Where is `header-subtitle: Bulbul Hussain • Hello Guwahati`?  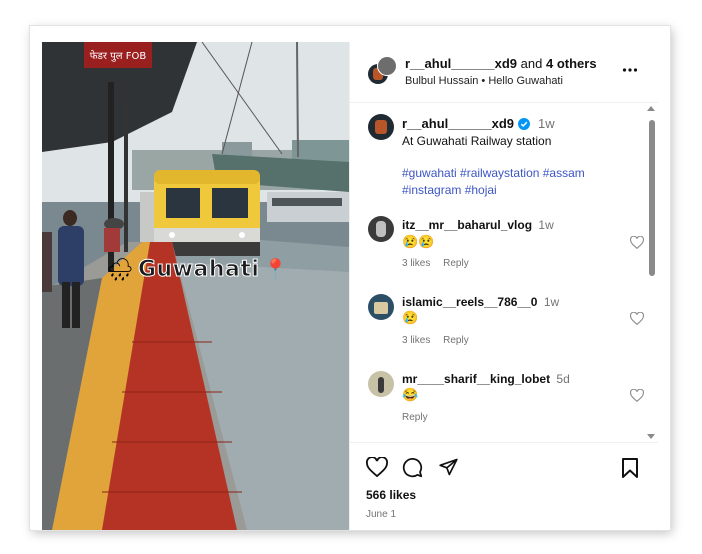 header-subtitle: Bulbul Hussain • Hello Guwahati is located at coordinates (484, 81).